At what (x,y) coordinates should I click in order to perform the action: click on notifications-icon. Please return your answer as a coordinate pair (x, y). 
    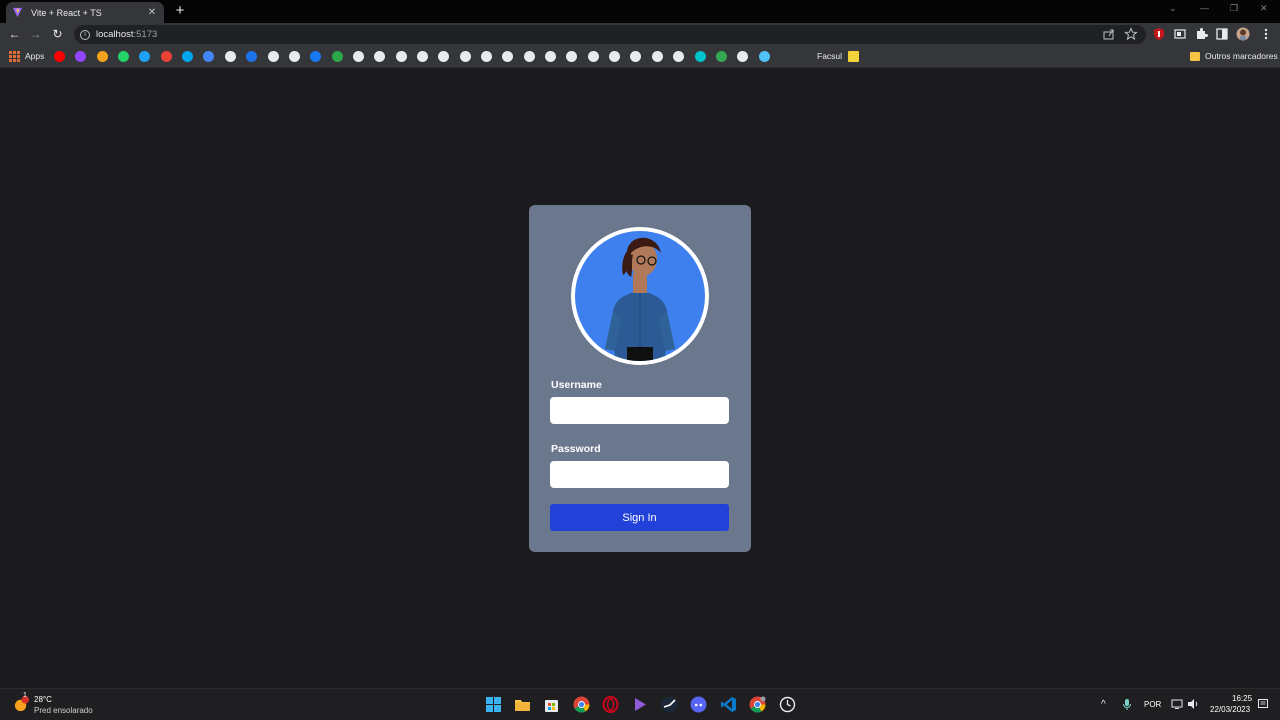
    Looking at the image, I should click on (1263, 704).